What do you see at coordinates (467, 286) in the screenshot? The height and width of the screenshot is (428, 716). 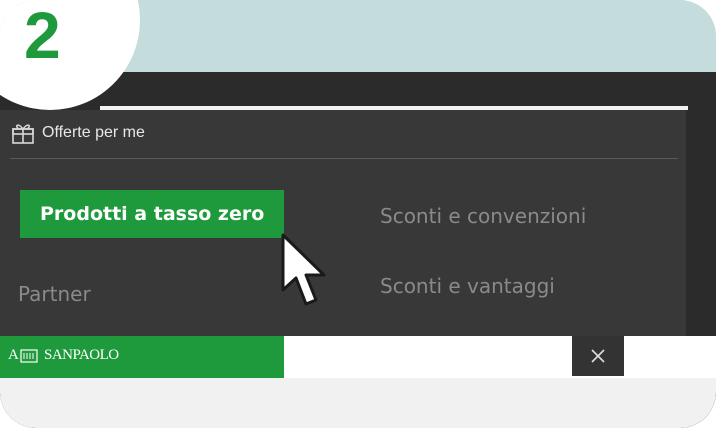 I see `menu-item-sconti-vantaggi: Sconti e vantaggi` at bounding box center [467, 286].